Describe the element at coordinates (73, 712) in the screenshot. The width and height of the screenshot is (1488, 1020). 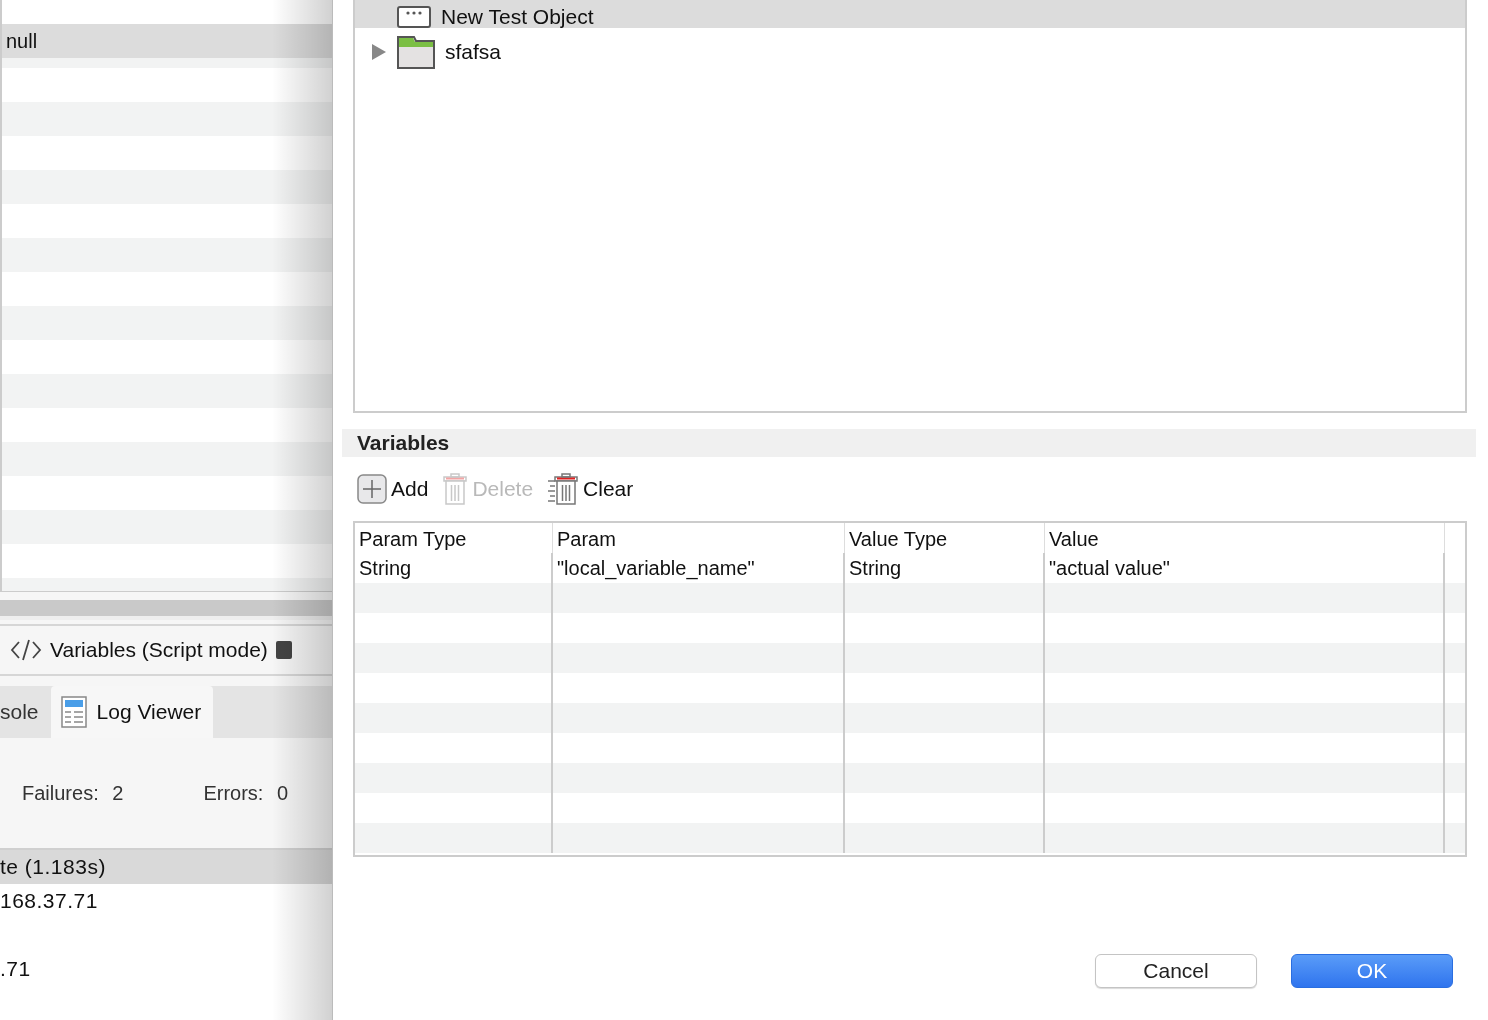
I see `log-icon` at that location.